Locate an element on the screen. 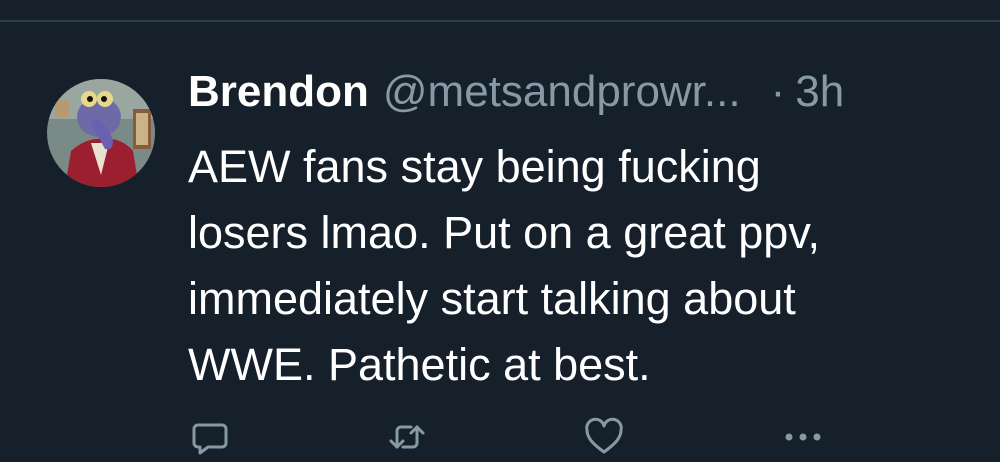  more-icon is located at coordinates (803, 437).